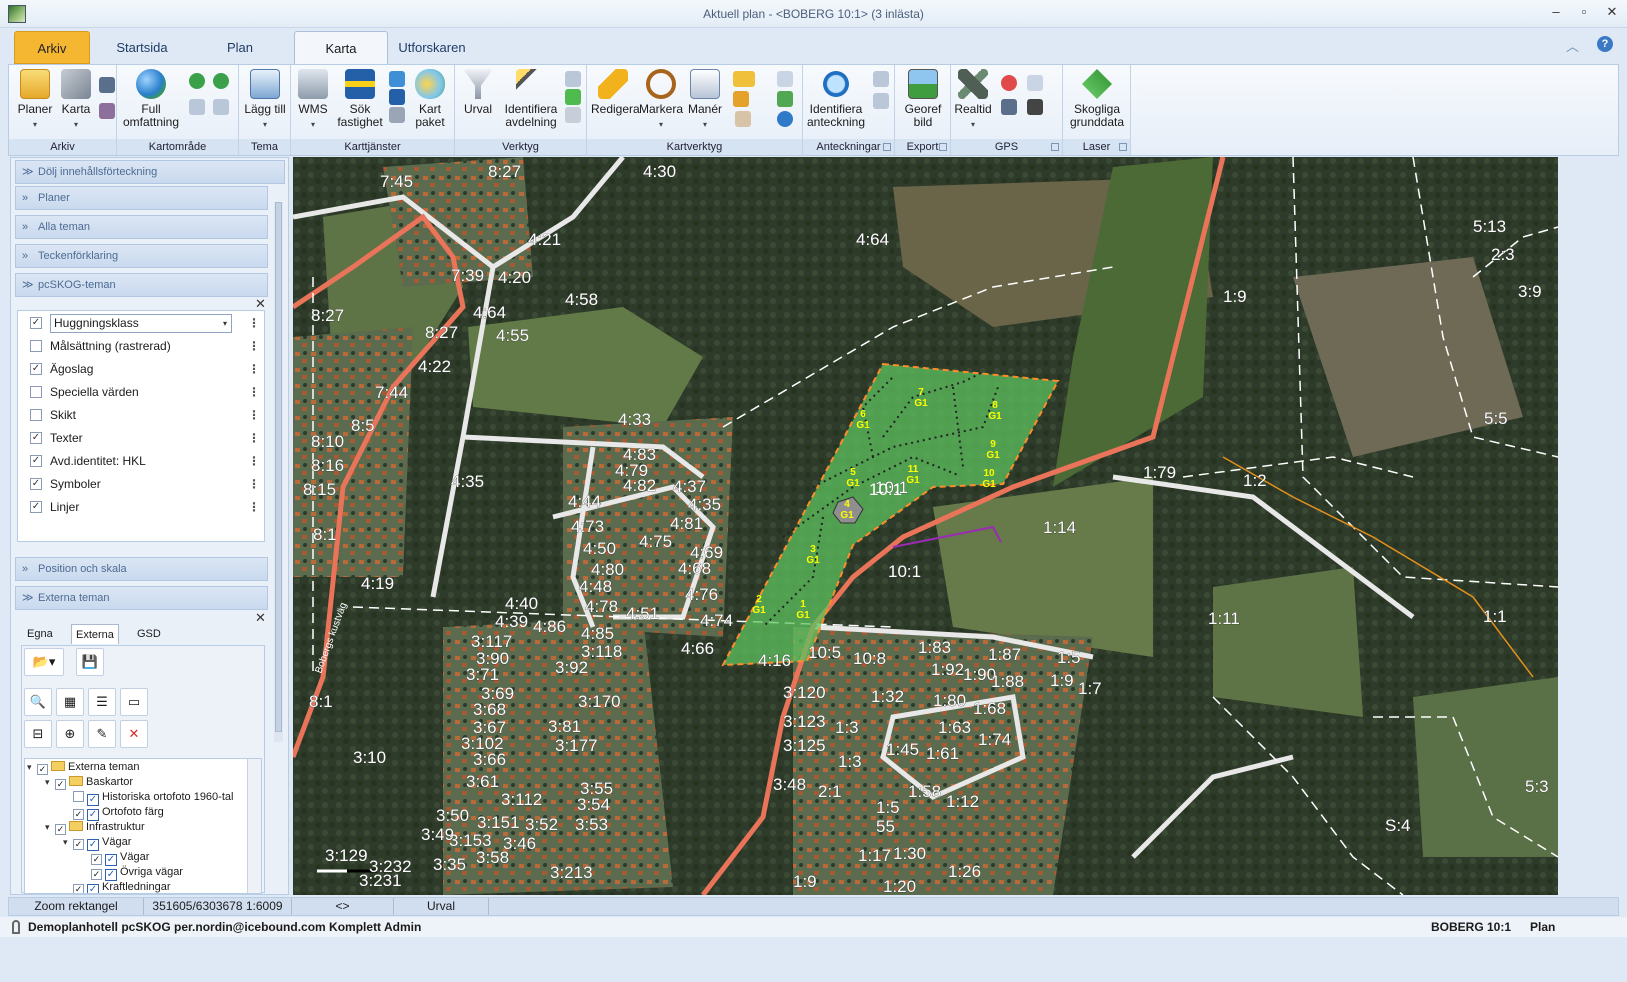 This screenshot has height=982, width=1627. Describe the element at coordinates (1556, 12) in the screenshot. I see `minimize-button: –` at that location.